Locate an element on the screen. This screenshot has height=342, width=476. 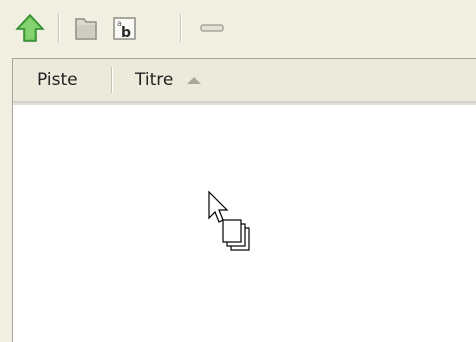
remove-button is located at coordinates (212, 28).